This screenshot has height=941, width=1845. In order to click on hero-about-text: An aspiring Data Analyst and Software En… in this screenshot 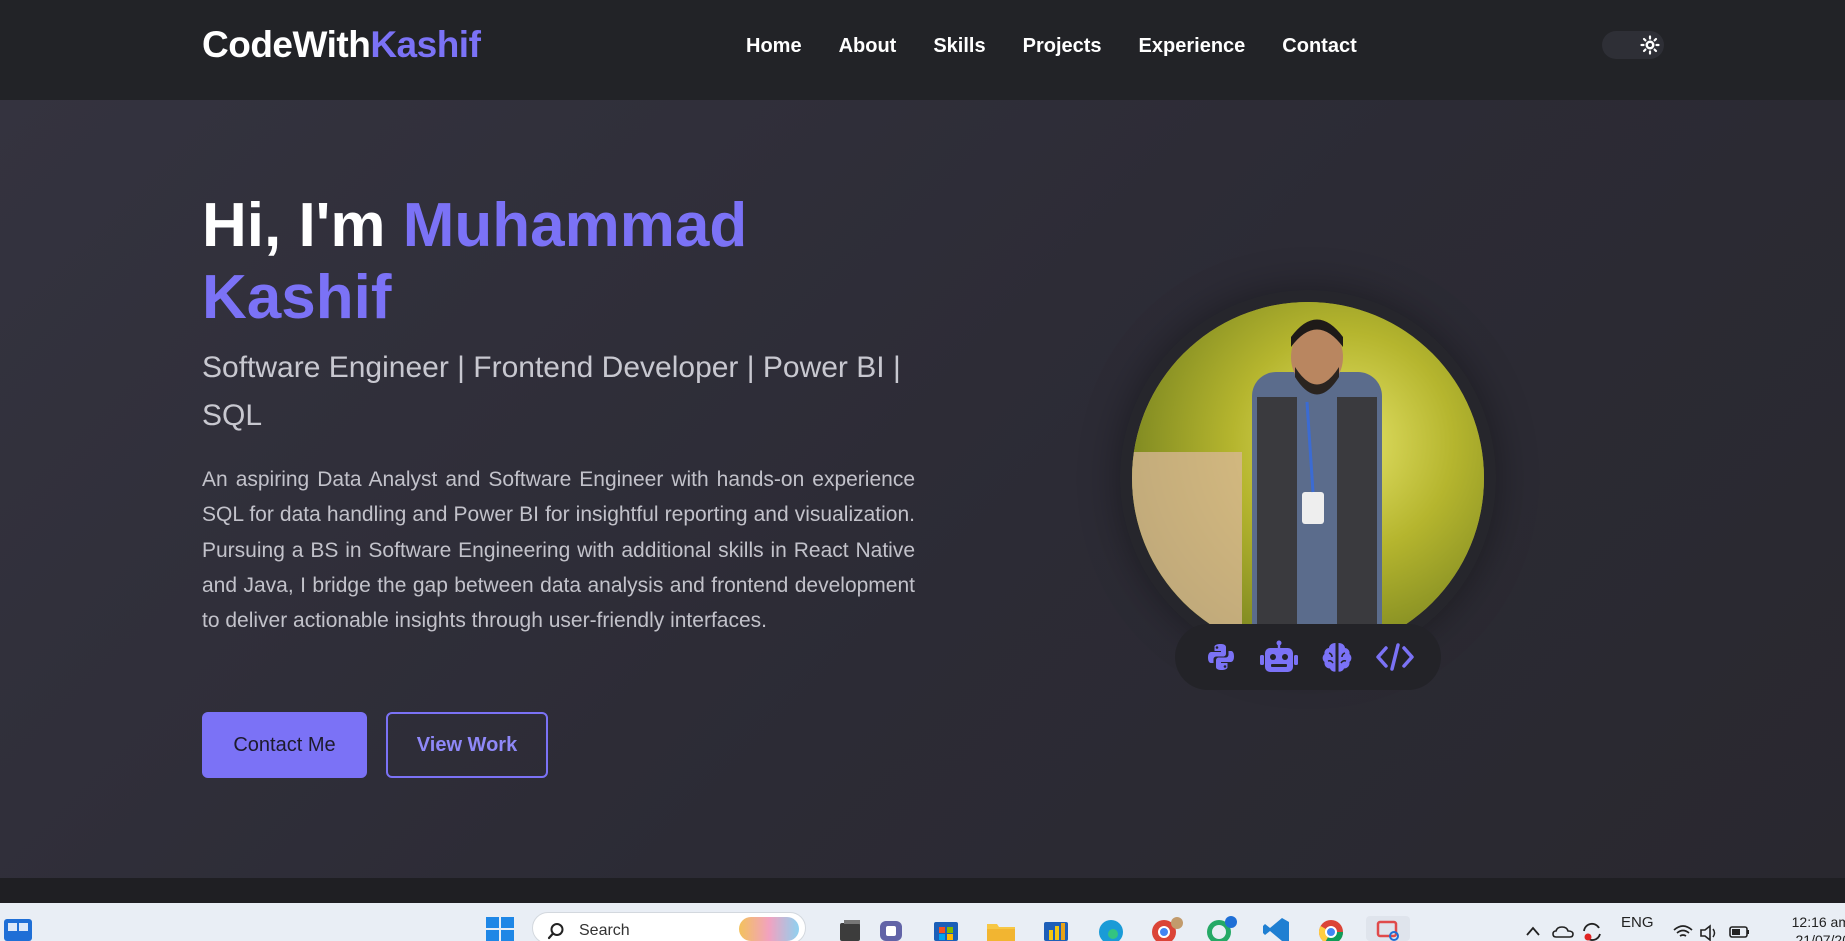, I will do `click(558, 550)`.